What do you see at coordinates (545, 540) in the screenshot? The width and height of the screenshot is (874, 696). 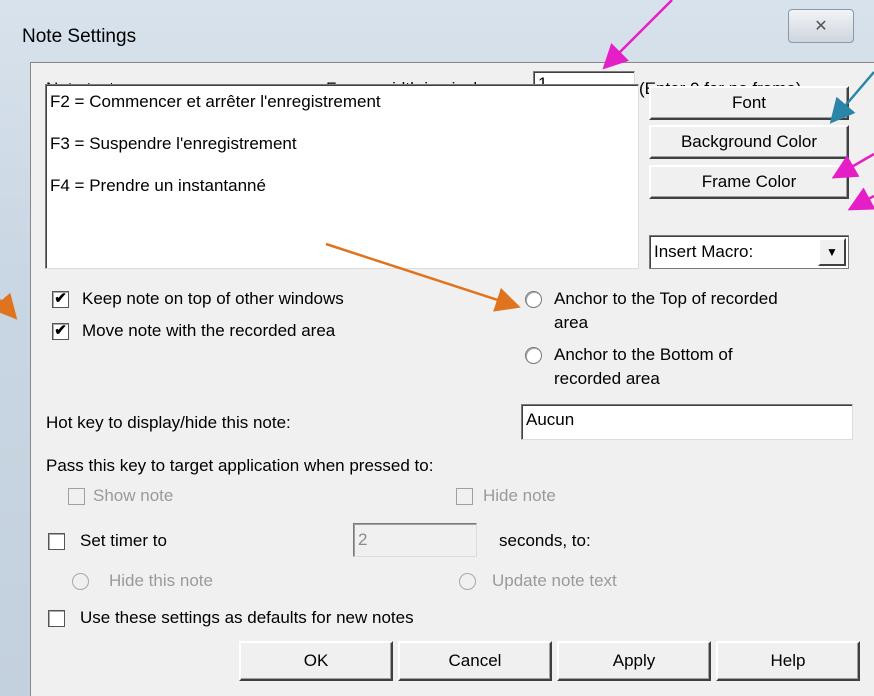 I see `seconds-label: seconds, to:` at bounding box center [545, 540].